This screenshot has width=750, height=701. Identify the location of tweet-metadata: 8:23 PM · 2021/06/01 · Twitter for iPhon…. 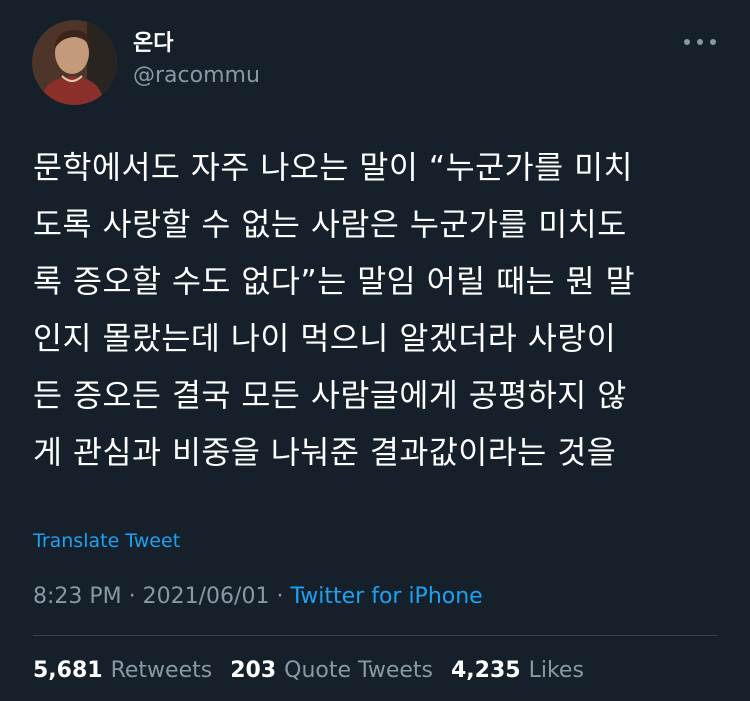
(258, 596).